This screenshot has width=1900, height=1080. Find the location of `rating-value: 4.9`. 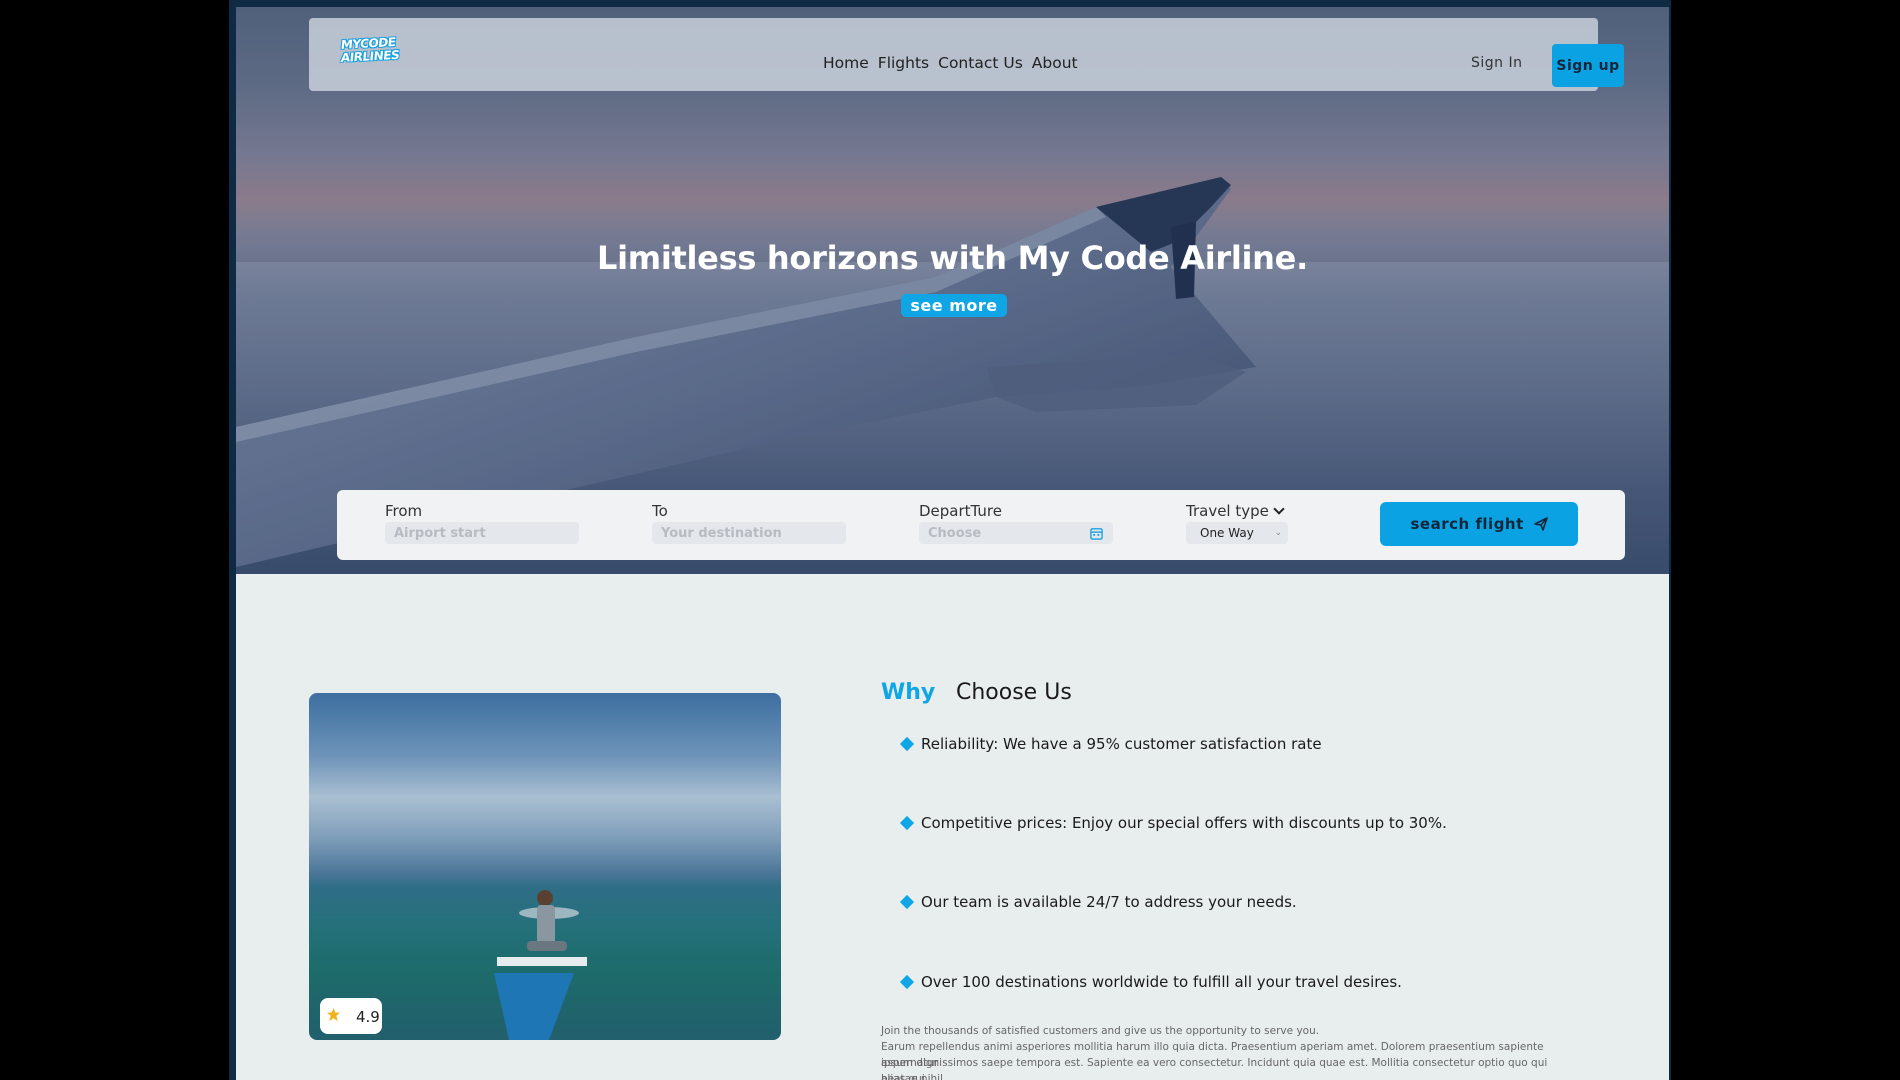

rating-value: 4.9 is located at coordinates (368, 1017).